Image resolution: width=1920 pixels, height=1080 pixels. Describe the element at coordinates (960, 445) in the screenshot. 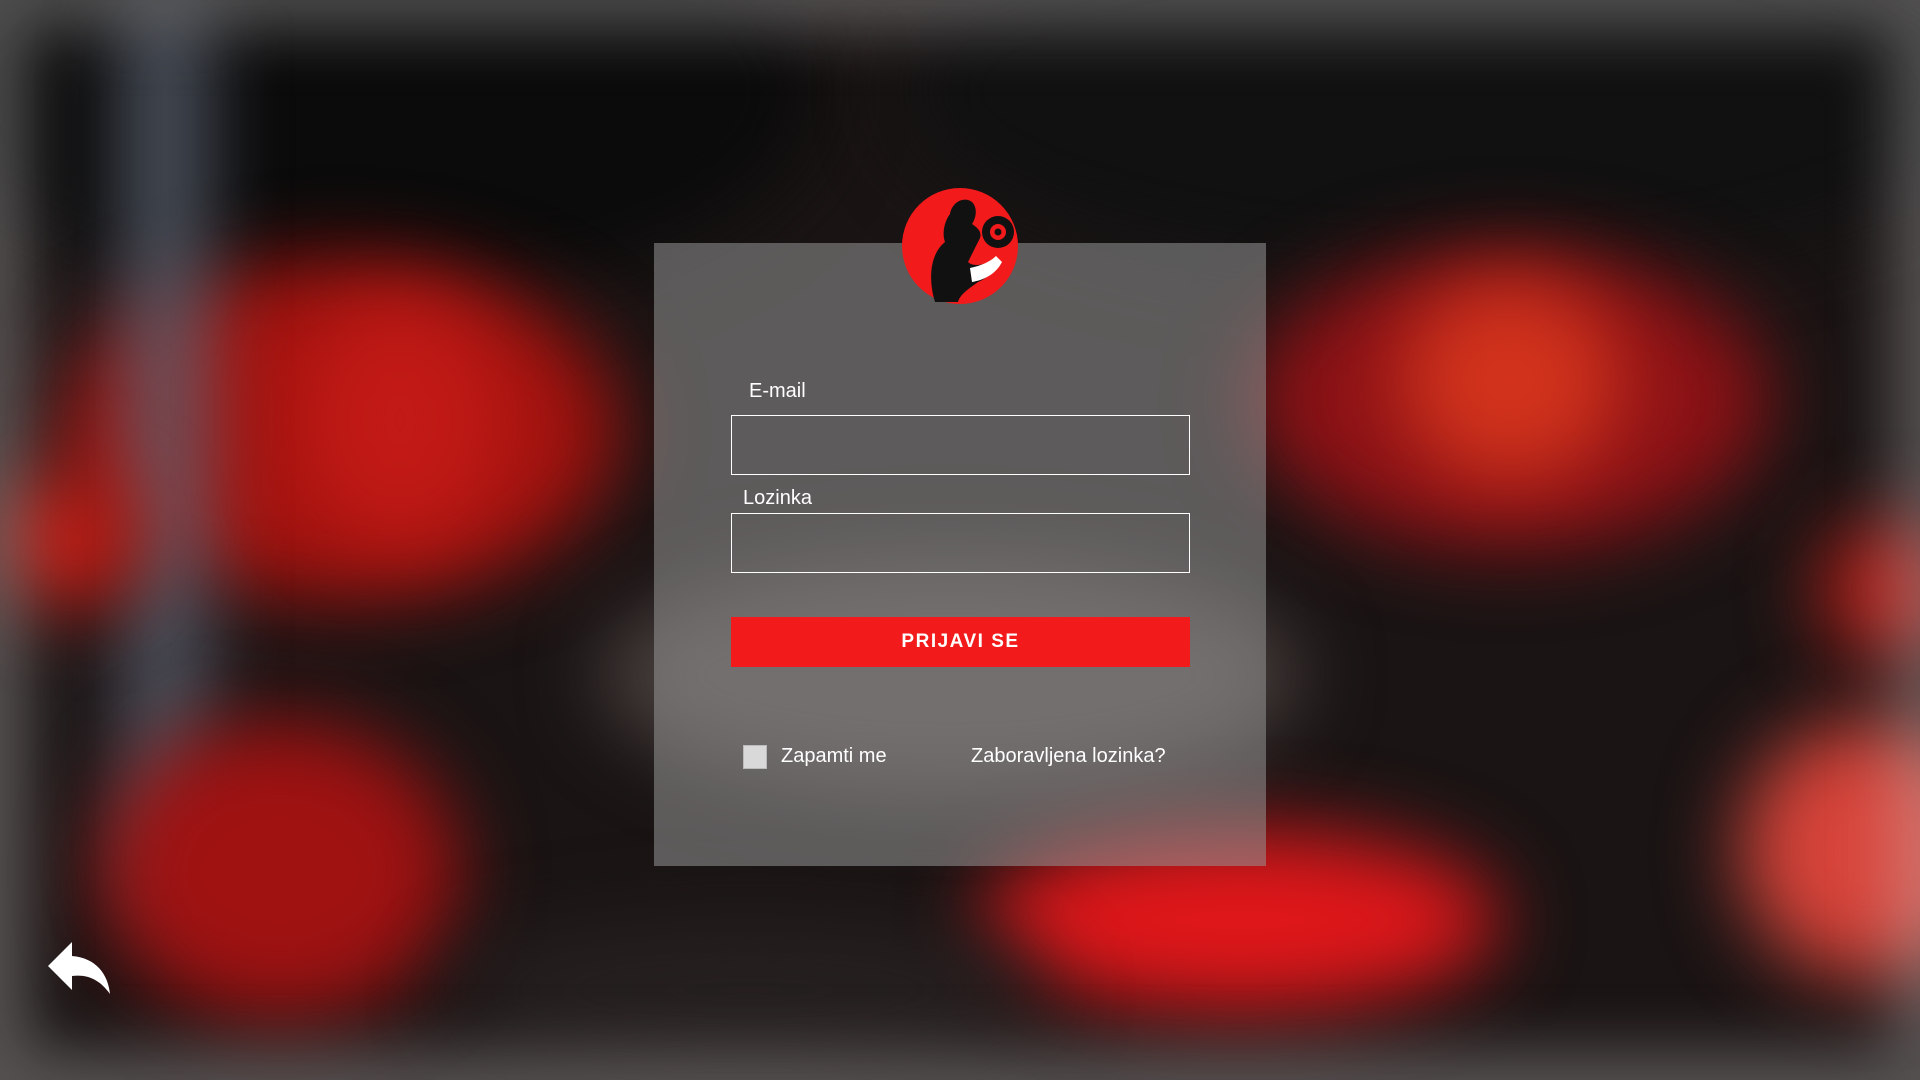

I see `email-field` at that location.